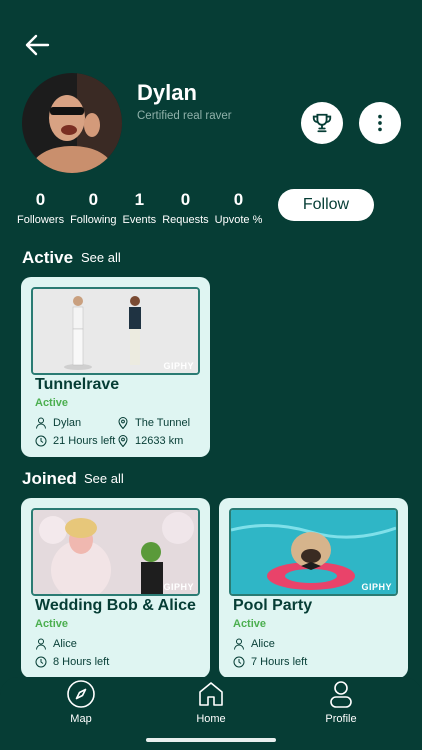 The width and height of the screenshot is (422, 750). Describe the element at coordinates (72, 123) in the screenshot. I see `avatar` at that location.